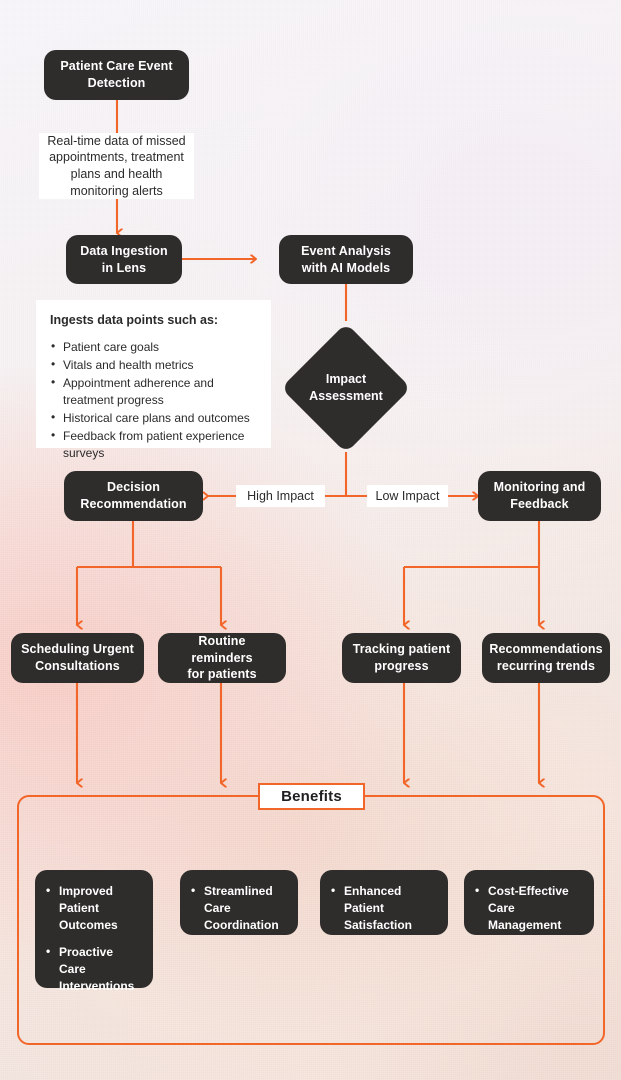 The image size is (621, 1080). What do you see at coordinates (77, 658) in the screenshot?
I see `node-scheduling-urgent-consultations: Scheduling Urgent Consultations` at bounding box center [77, 658].